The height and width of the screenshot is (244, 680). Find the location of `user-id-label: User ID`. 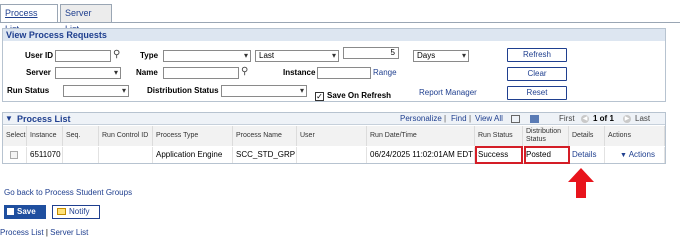

user-id-label: User ID is located at coordinates (39, 55).